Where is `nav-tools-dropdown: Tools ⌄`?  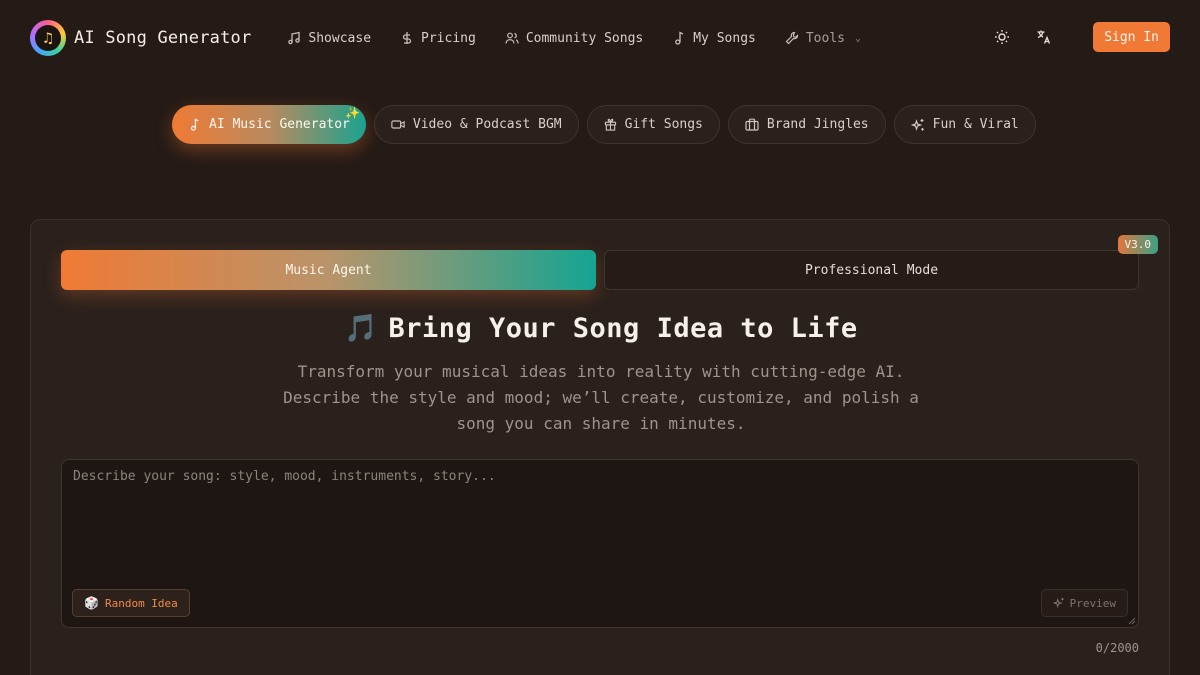 nav-tools-dropdown: Tools ⌄ is located at coordinates (823, 38).